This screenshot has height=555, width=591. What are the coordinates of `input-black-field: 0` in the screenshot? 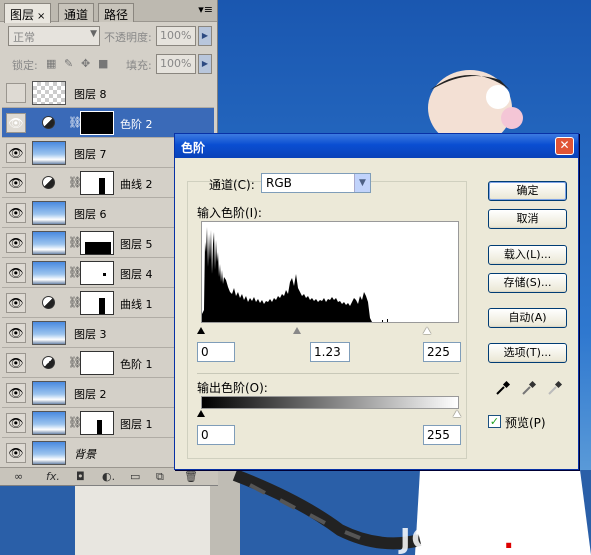 It's located at (216, 352).